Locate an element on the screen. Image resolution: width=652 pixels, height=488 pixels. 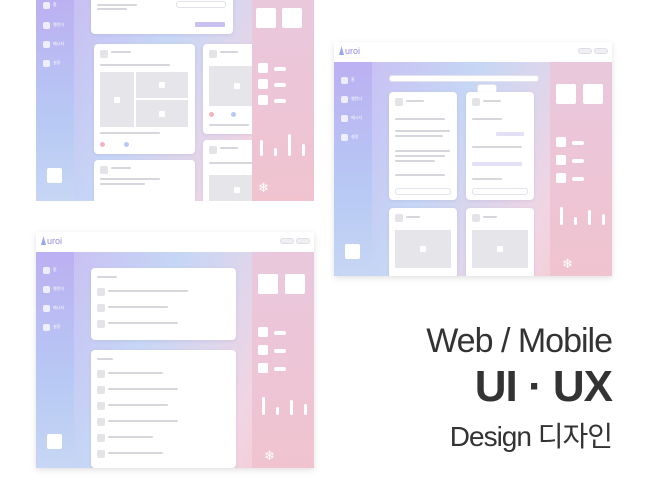
headline-web-mobile: Web / Mobile is located at coordinates (519, 341).